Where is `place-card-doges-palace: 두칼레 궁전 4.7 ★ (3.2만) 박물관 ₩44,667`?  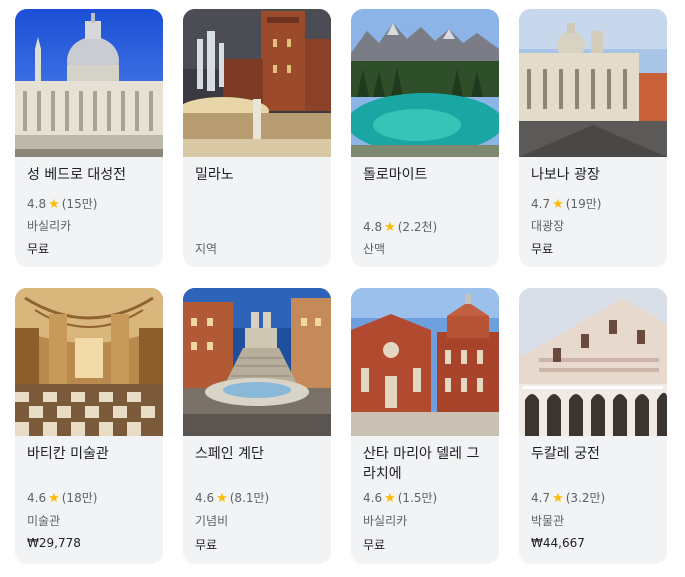
place-card-doges-palace: 두칼레 궁전 4.7 ★ (3.2만) 박물관 ₩44,667 is located at coordinates (593, 426).